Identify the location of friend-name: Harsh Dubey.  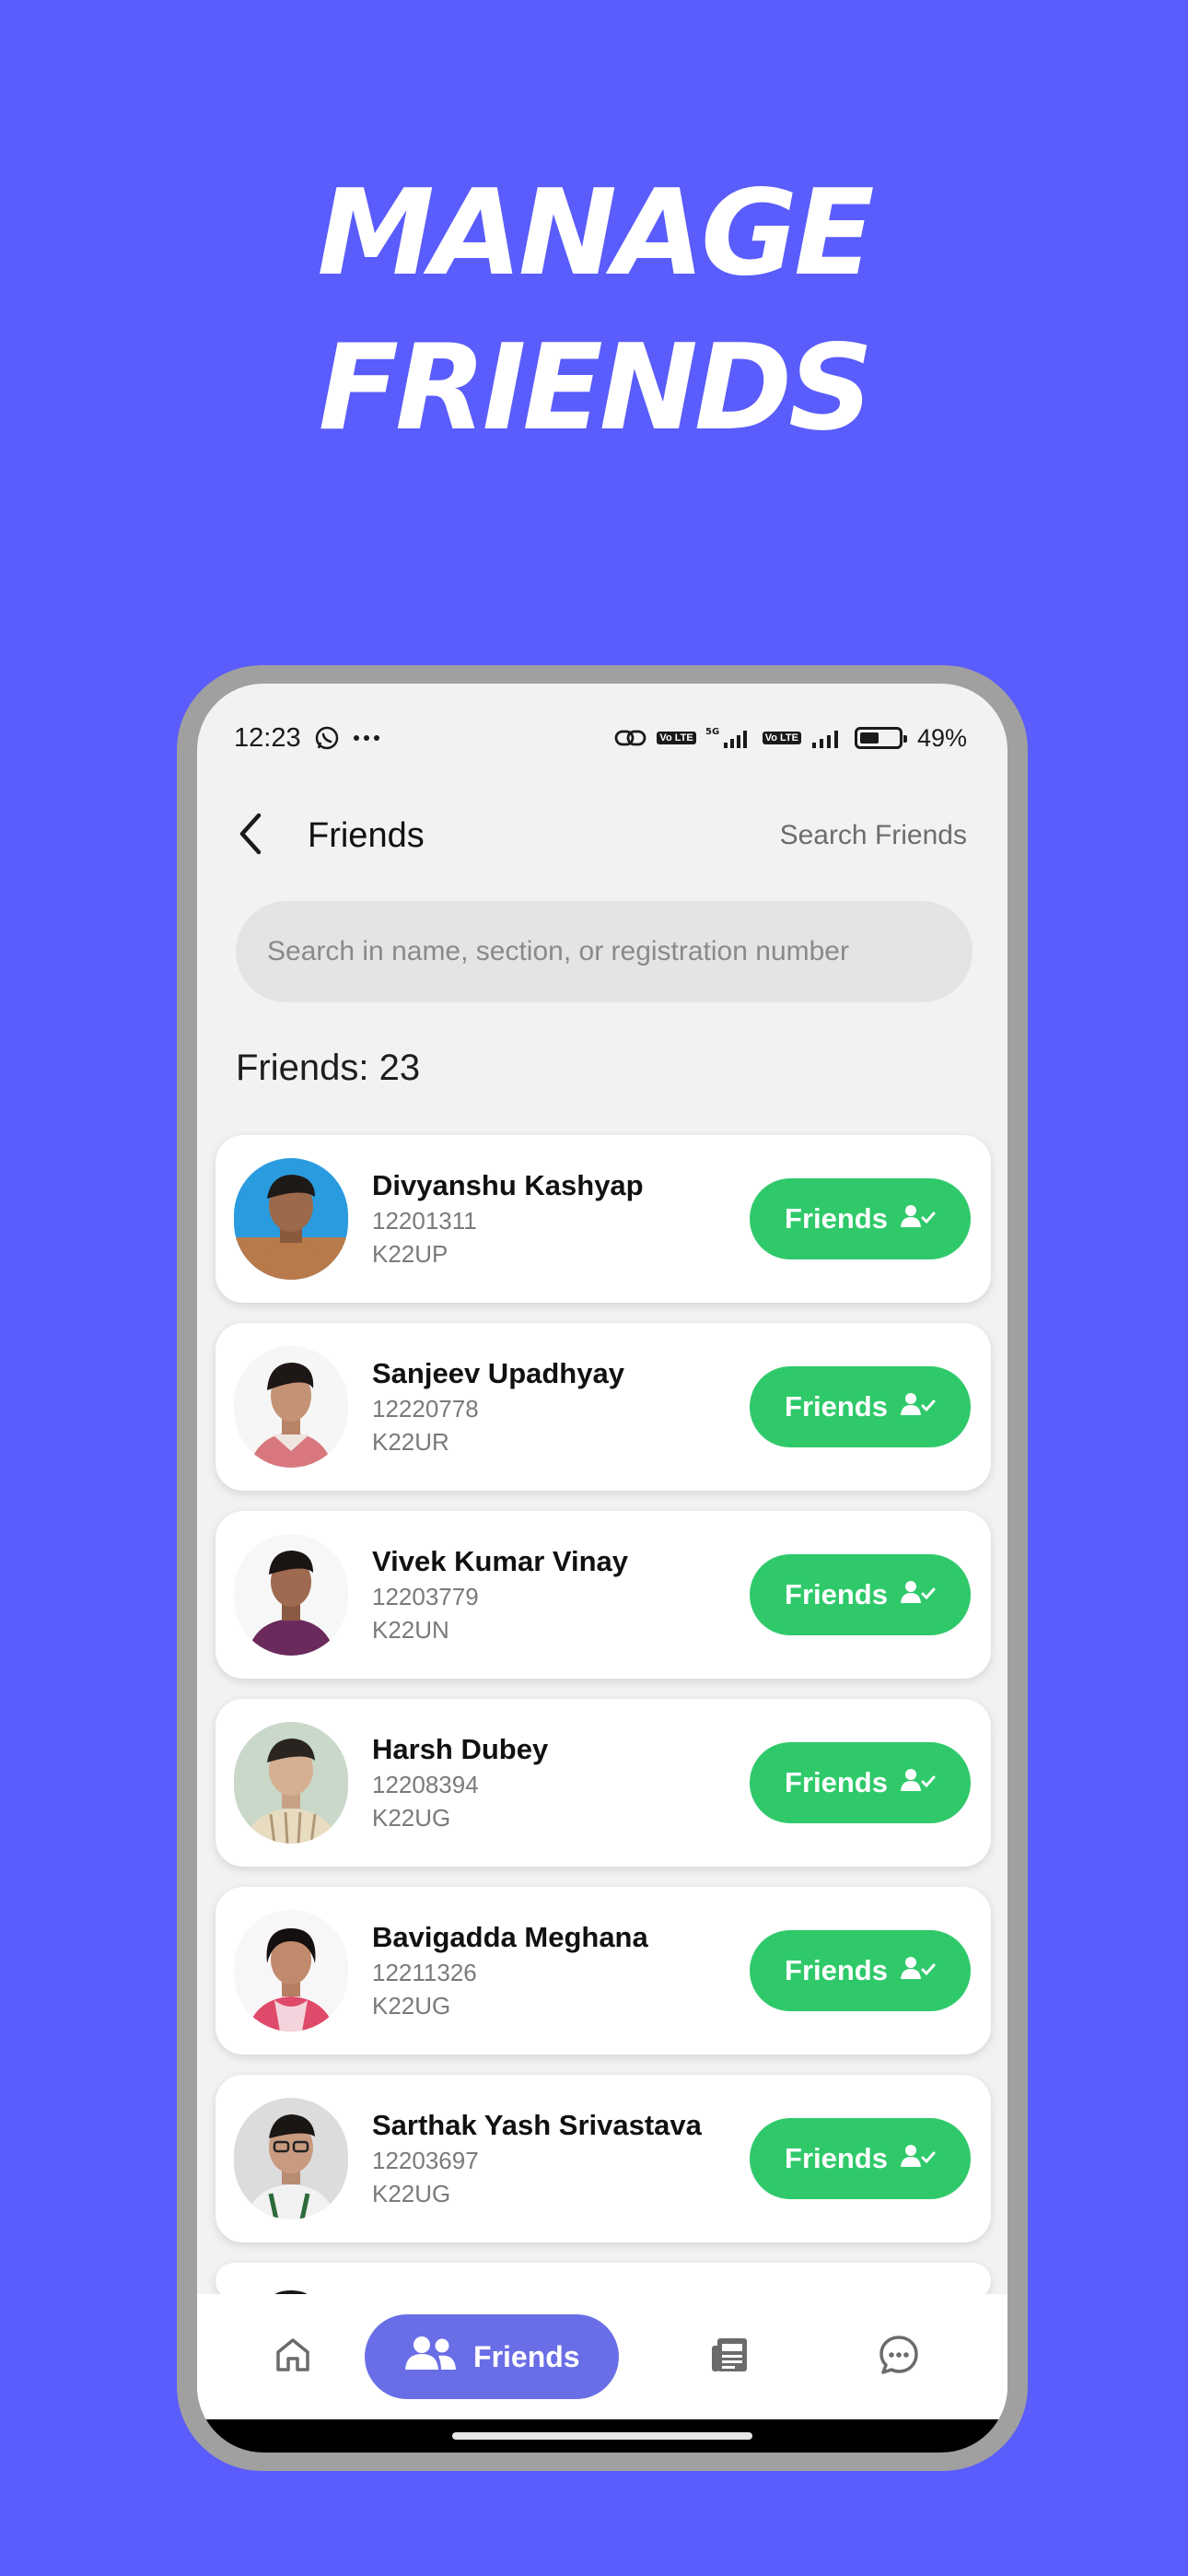
(460, 1749).